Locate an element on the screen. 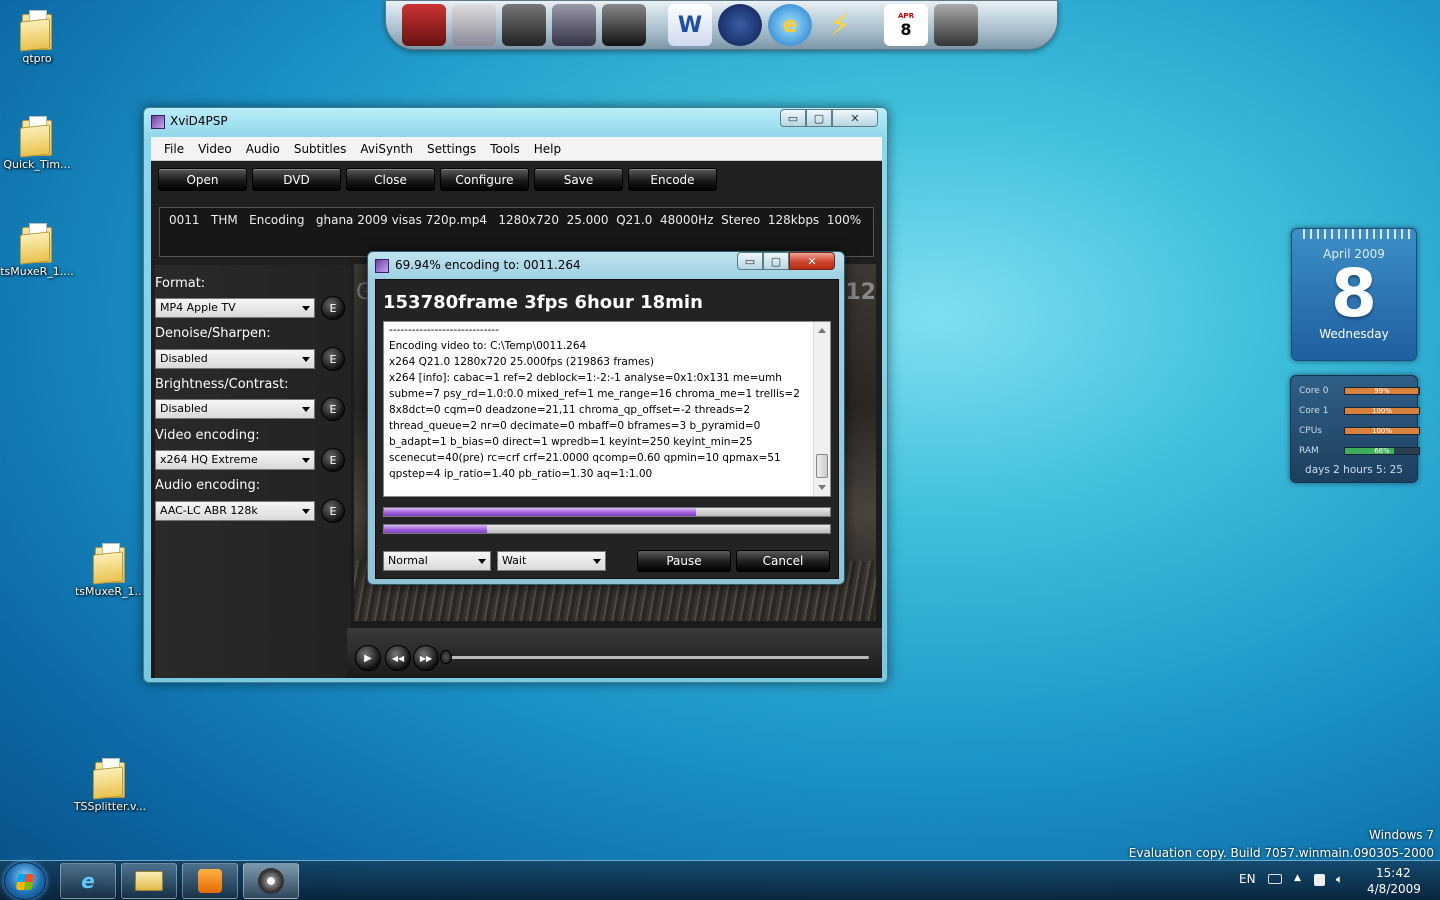 The image size is (1440, 900). taskbar-explorer-button is located at coordinates (149, 881).